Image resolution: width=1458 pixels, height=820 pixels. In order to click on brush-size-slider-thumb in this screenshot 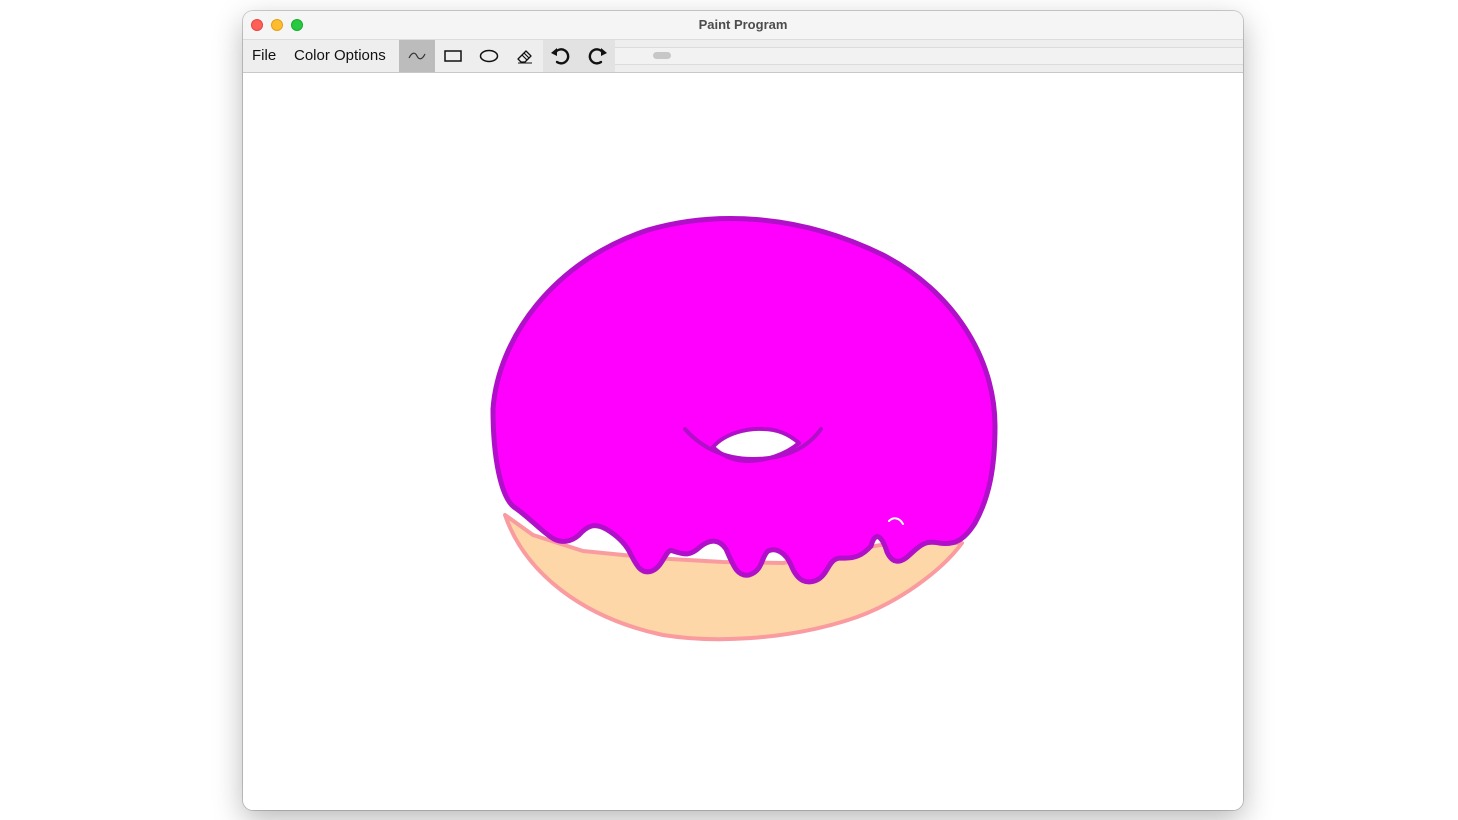, I will do `click(662, 55)`.